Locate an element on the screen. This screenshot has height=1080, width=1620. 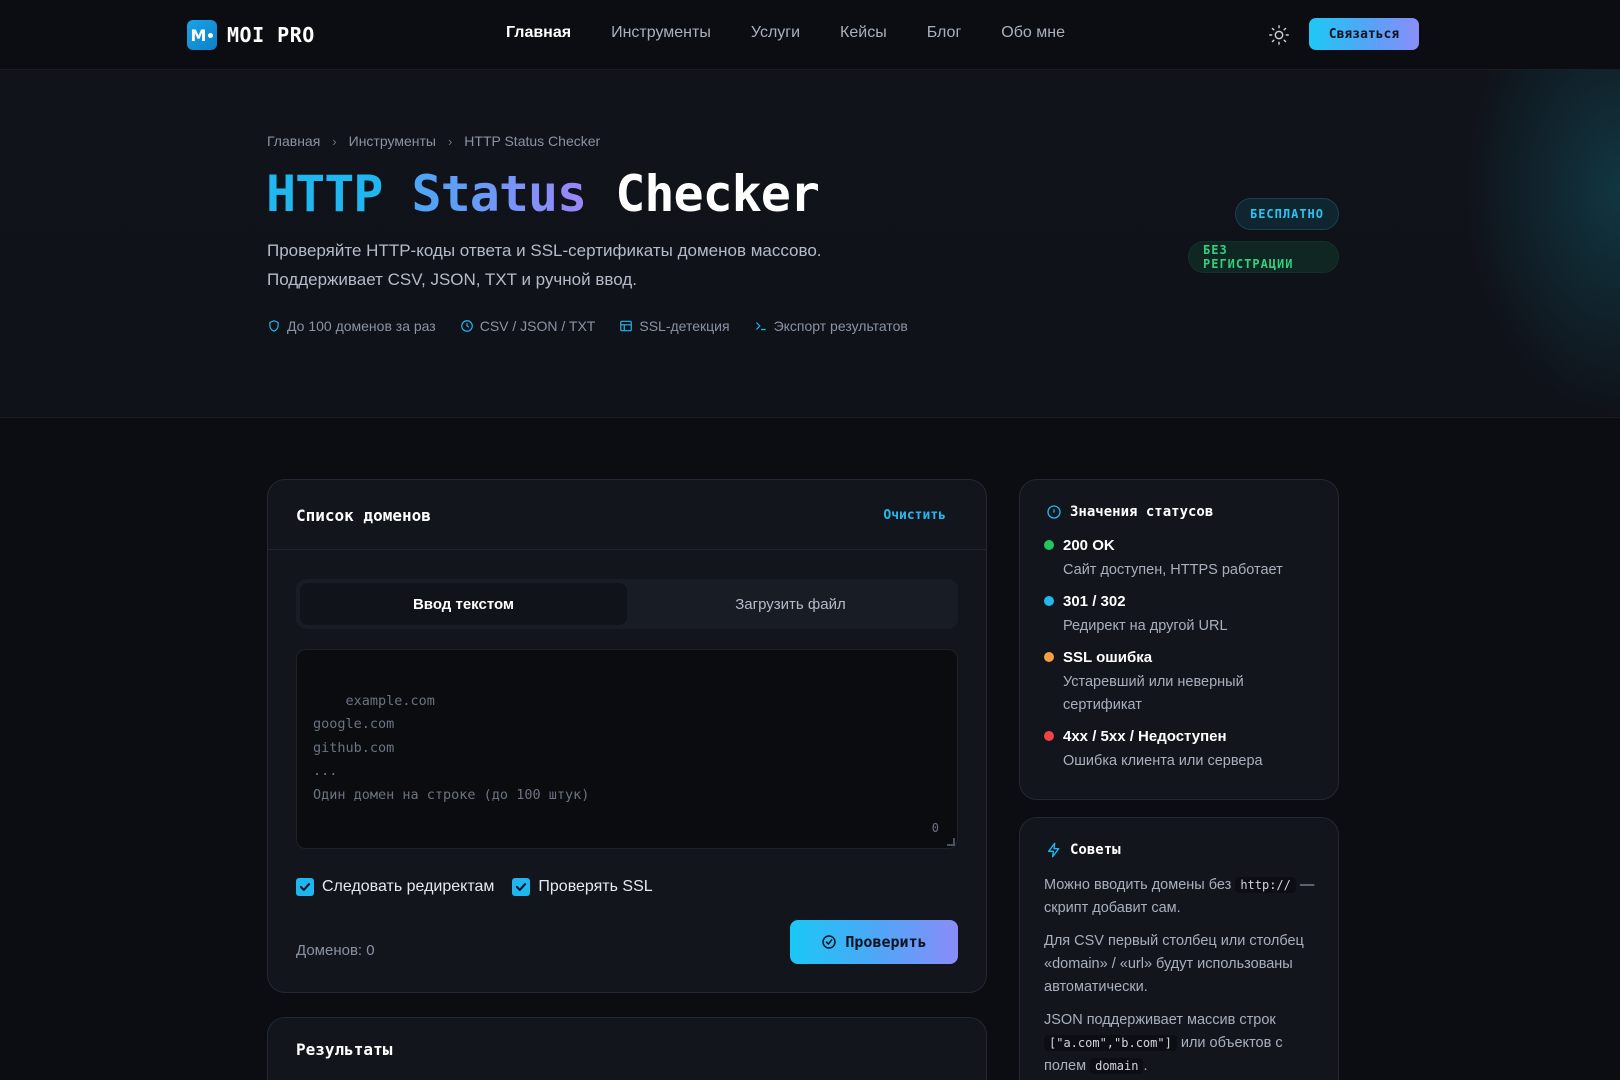
check-ssl-checkbox is located at coordinates (521, 887).